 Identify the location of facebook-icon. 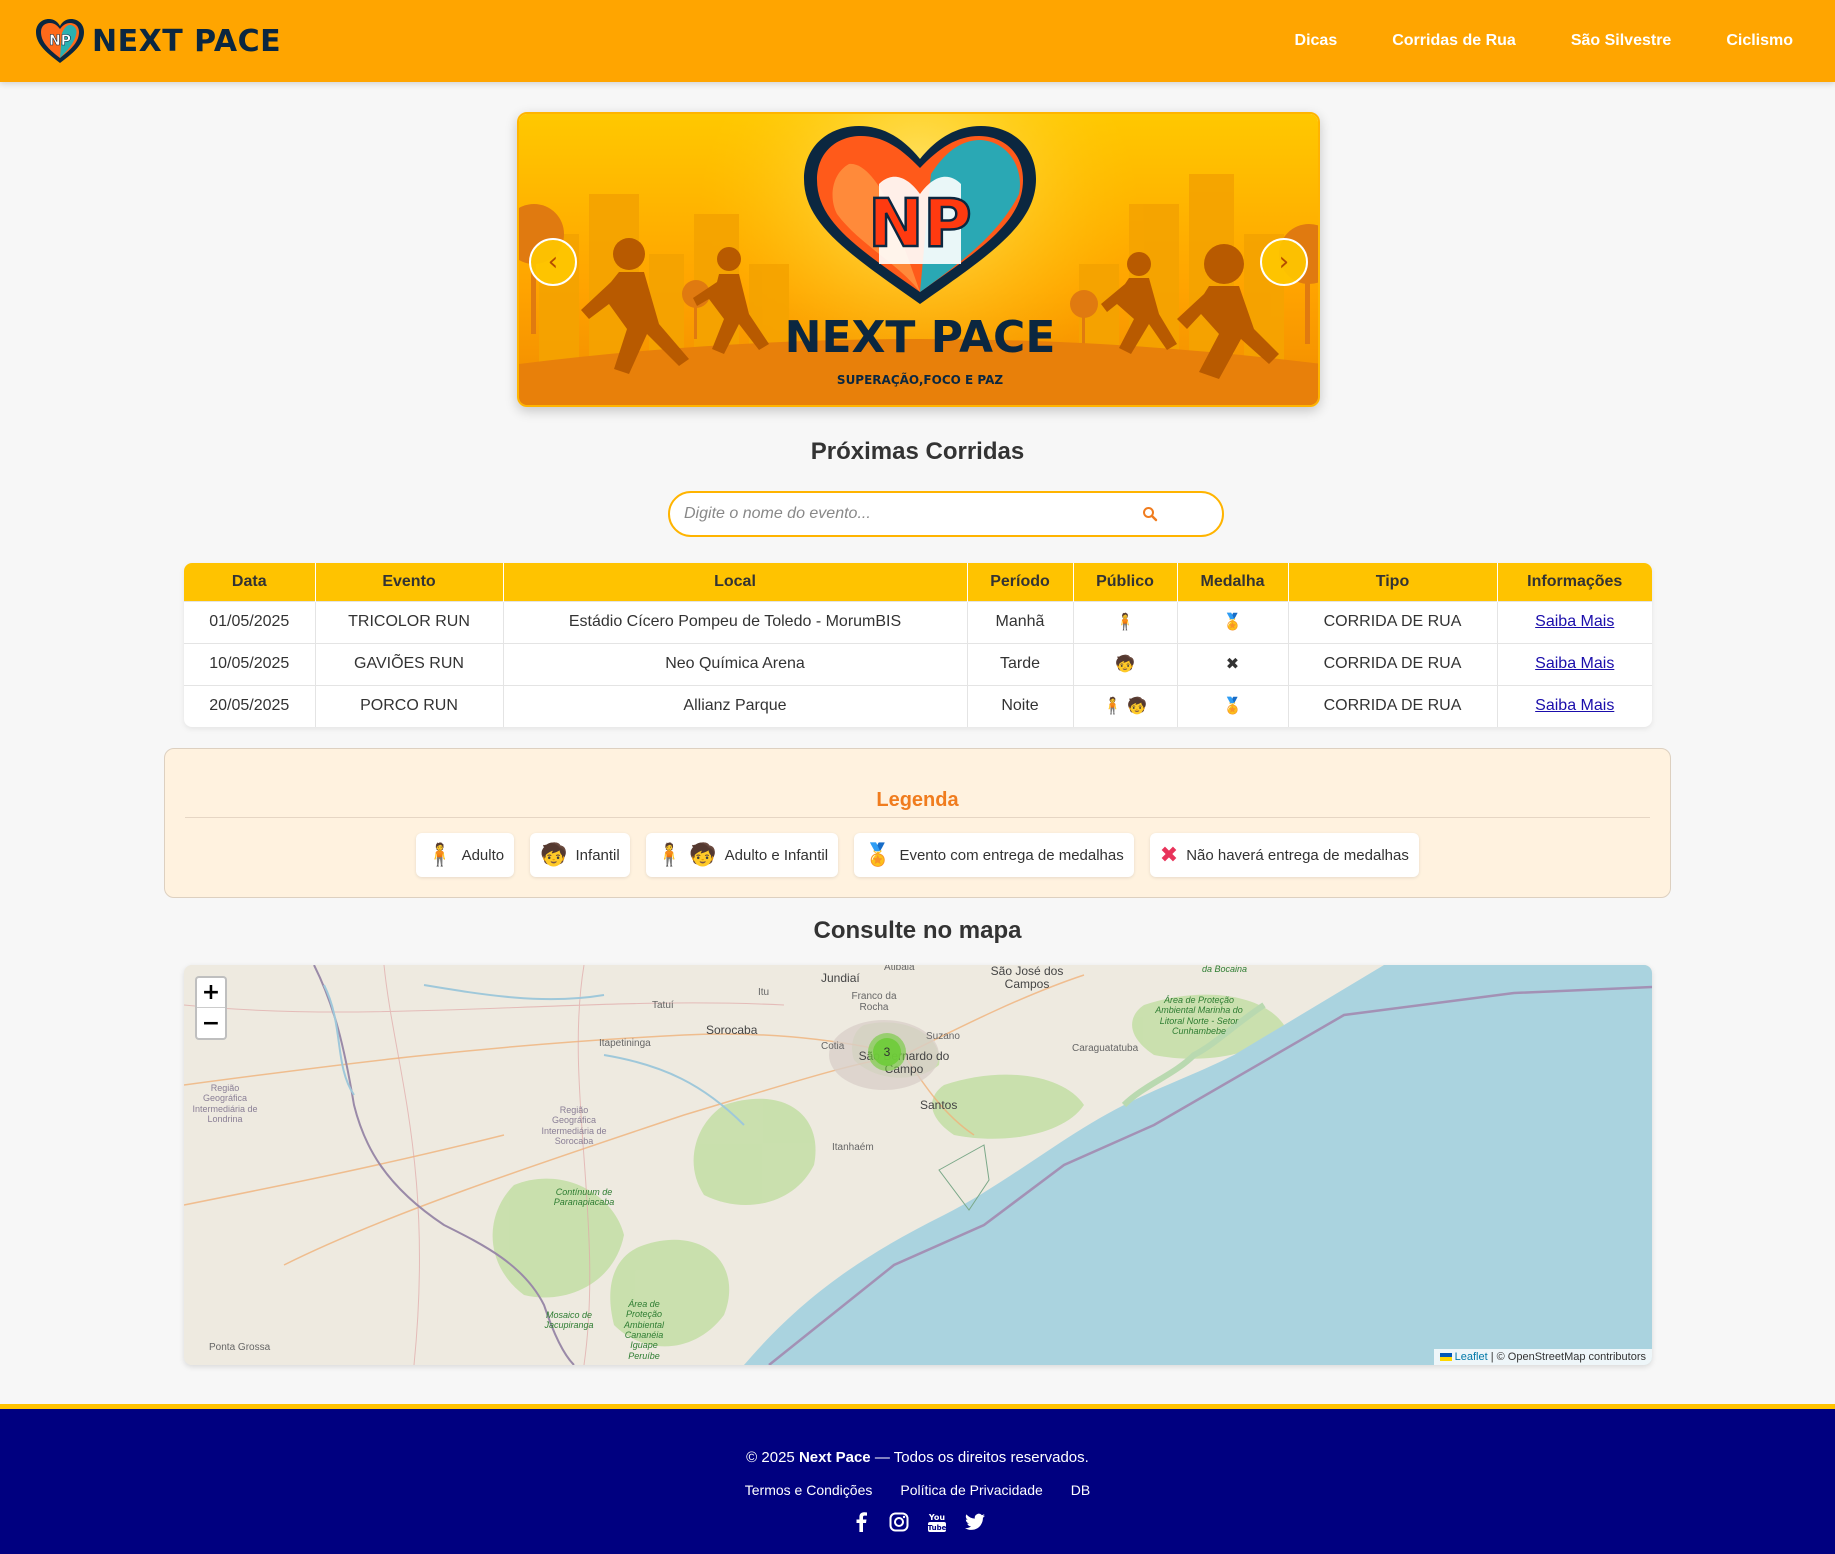
(861, 1522).